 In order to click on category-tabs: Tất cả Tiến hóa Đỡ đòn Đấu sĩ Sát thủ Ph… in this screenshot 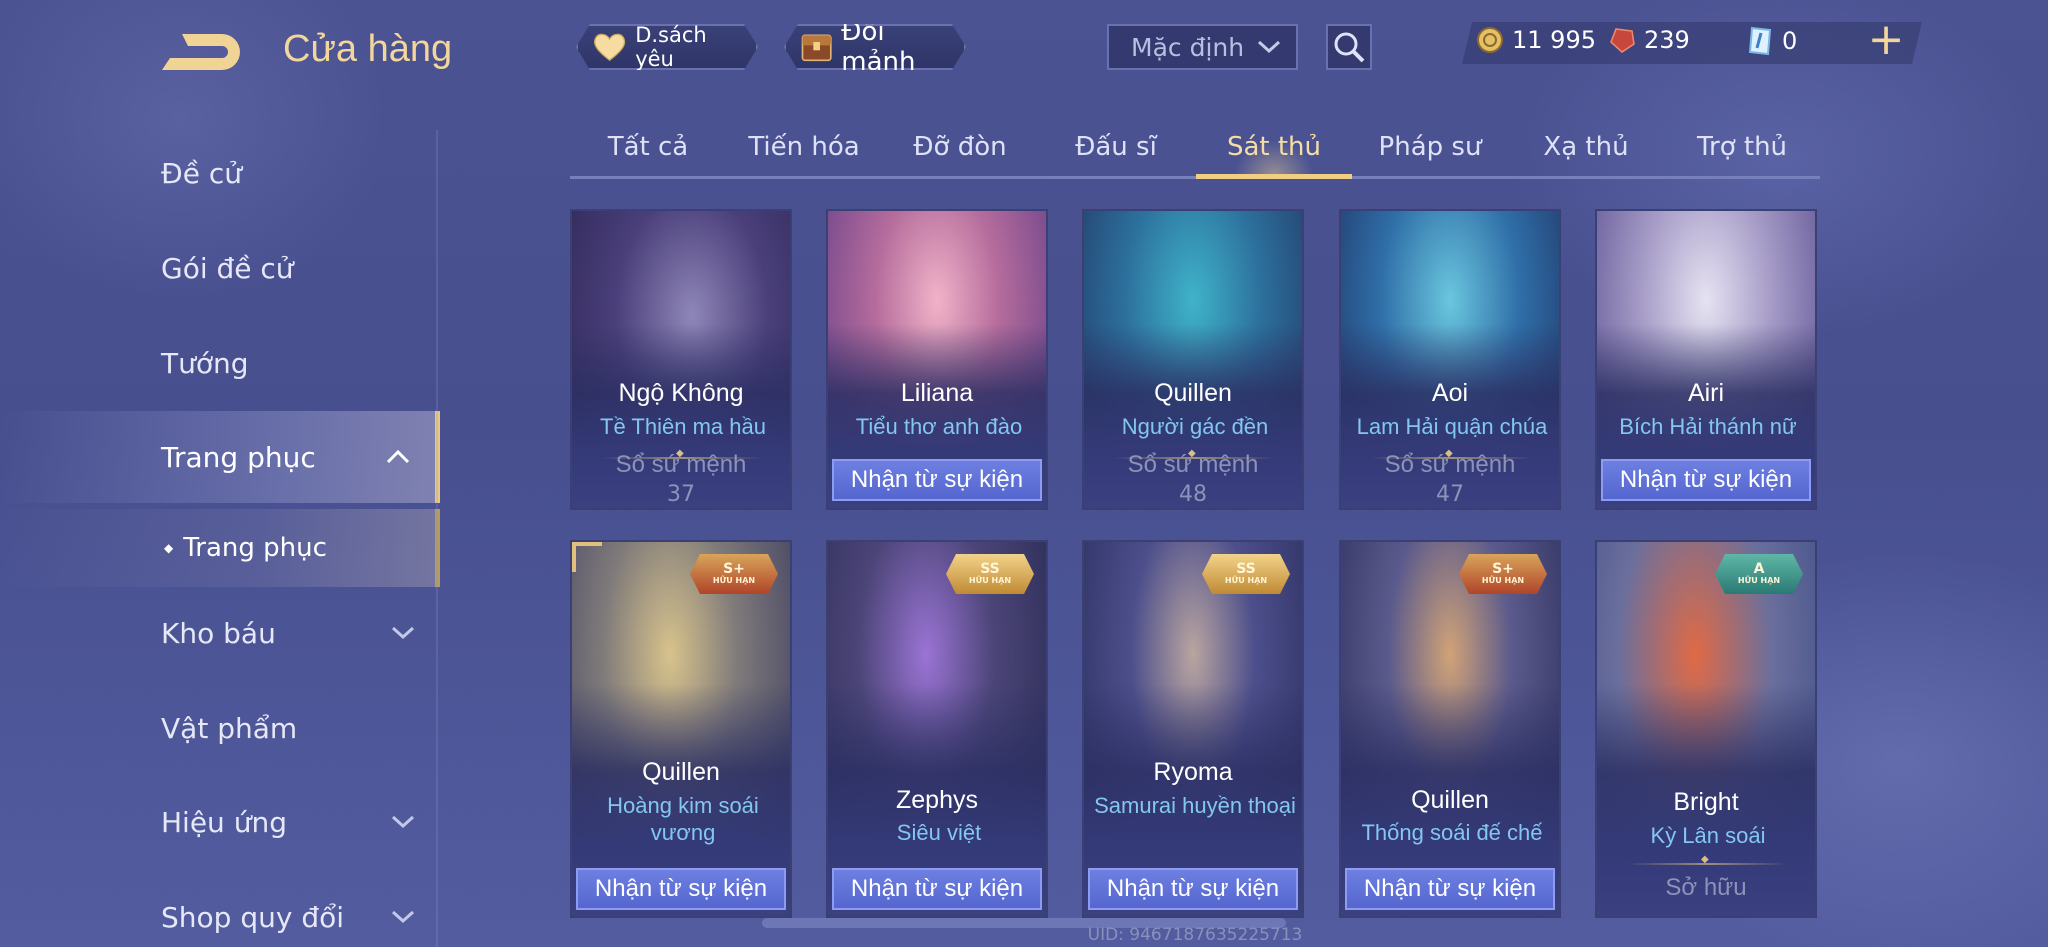, I will do `click(1195, 152)`.